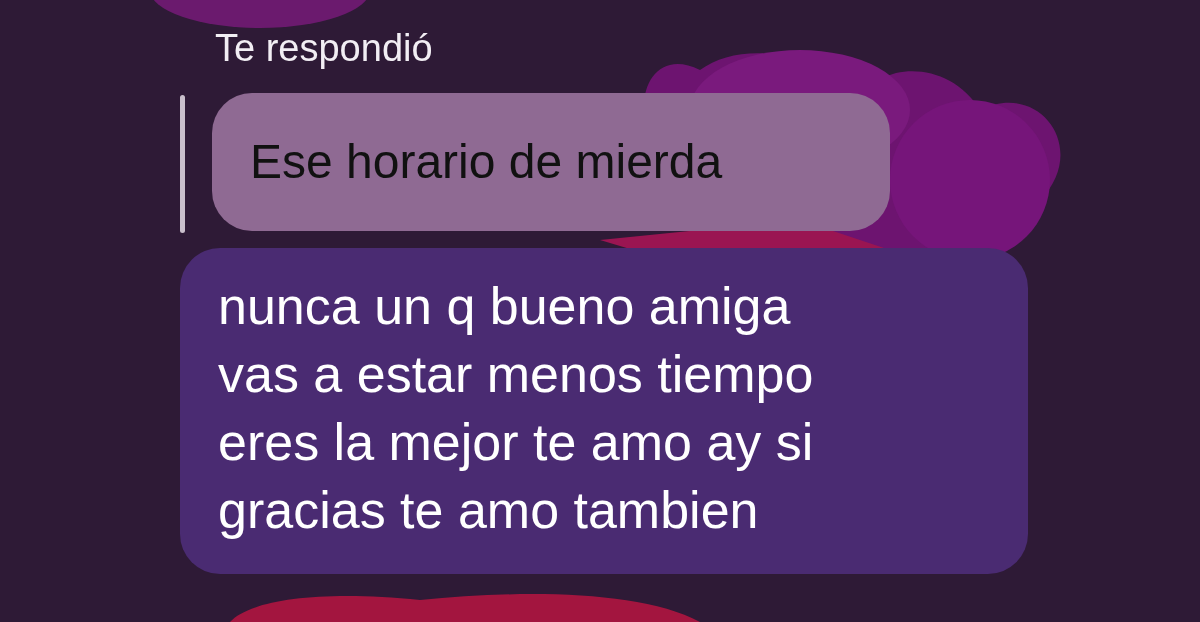 Image resolution: width=1200 pixels, height=622 pixels. I want to click on quoted-message-bubble: Ese horario de mierda, so click(551, 162).